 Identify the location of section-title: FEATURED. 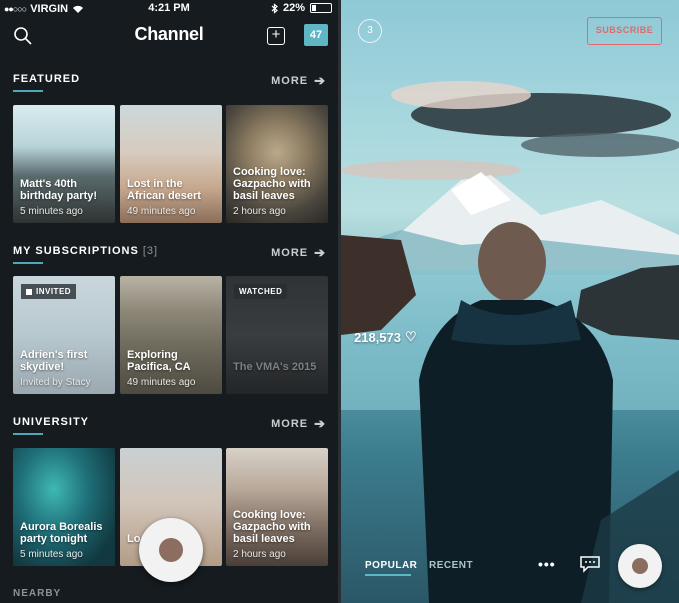
(47, 79).